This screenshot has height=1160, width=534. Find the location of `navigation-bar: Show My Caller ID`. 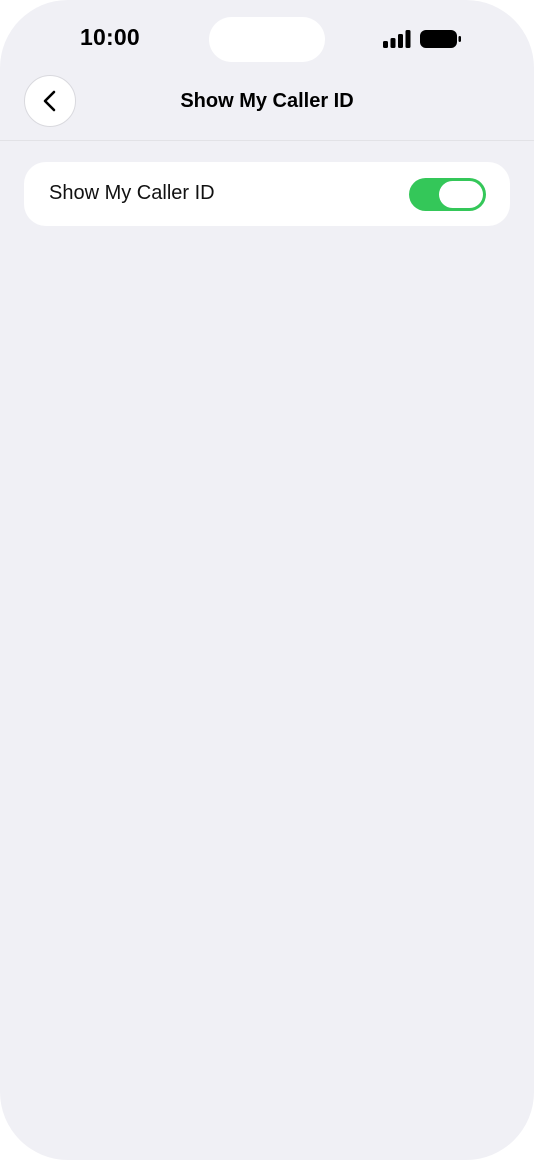

navigation-bar: Show My Caller ID is located at coordinates (267, 105).